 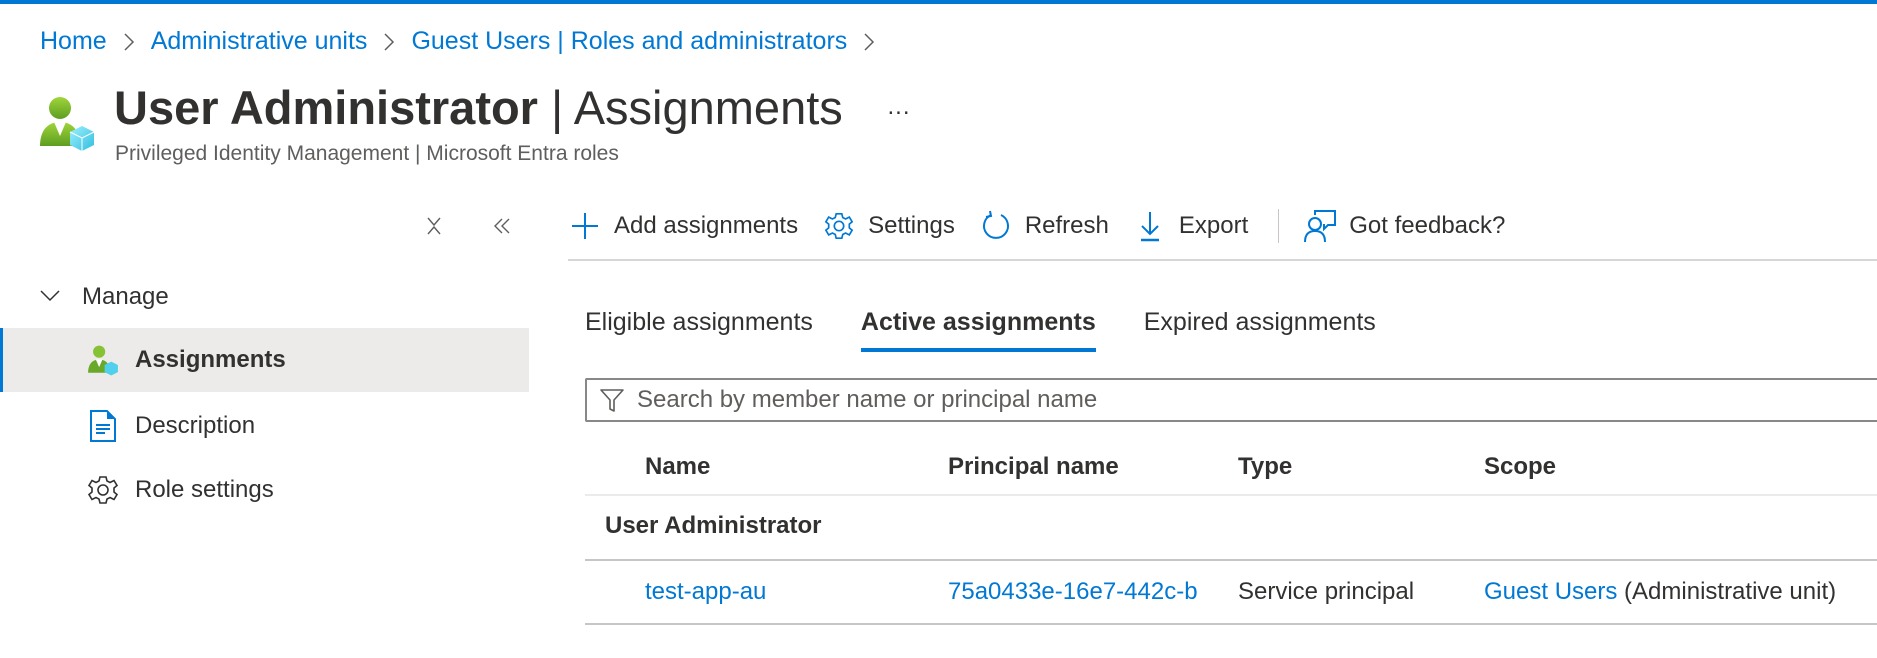 I want to click on sidebar-group-label: Manage, so click(x=125, y=296).